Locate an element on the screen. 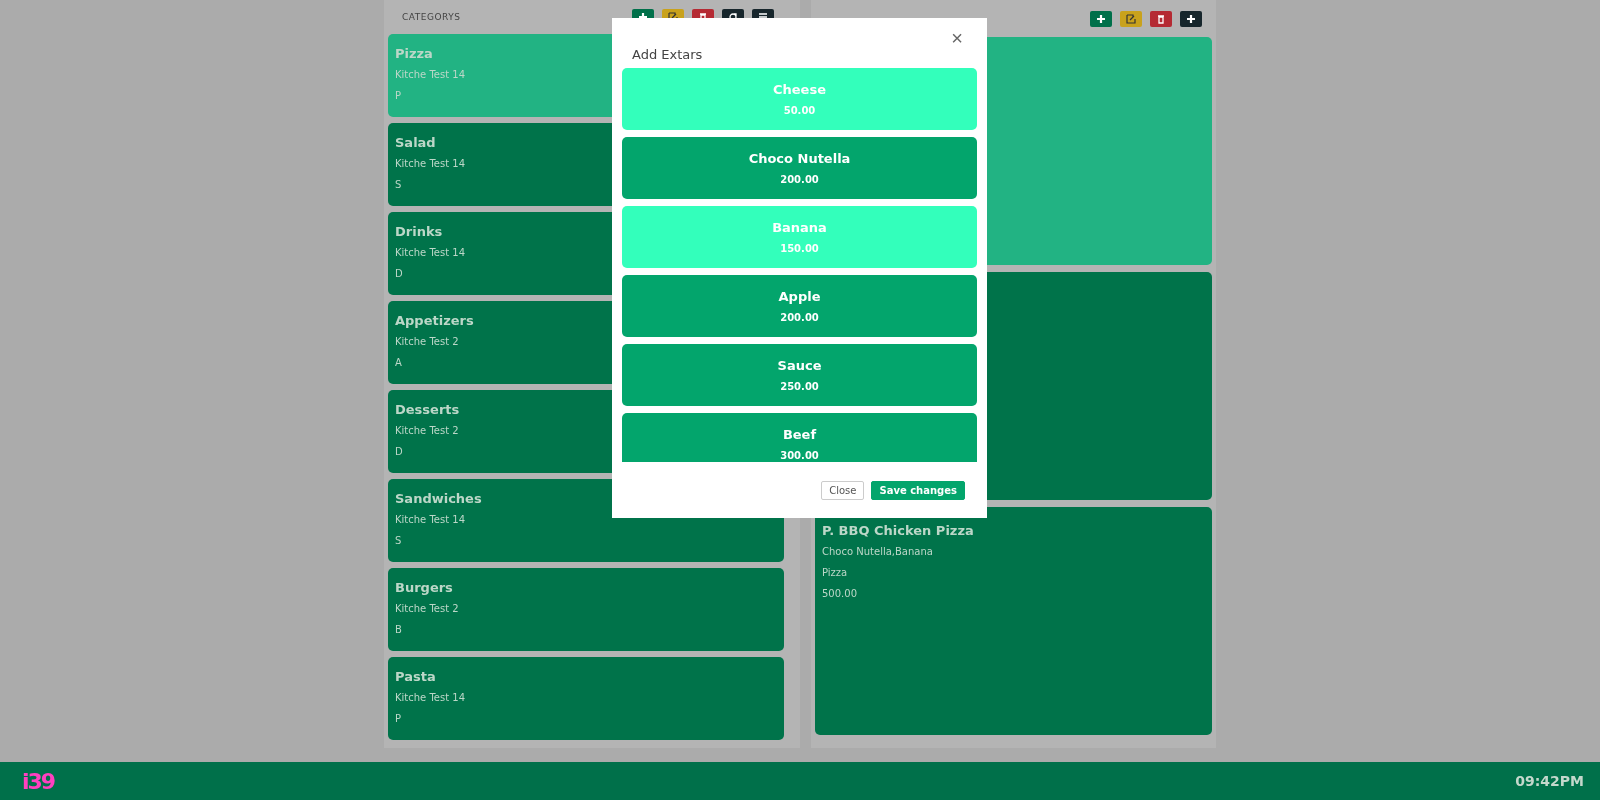 The height and width of the screenshot is (800, 1600). save-button: Save changes is located at coordinates (918, 490).